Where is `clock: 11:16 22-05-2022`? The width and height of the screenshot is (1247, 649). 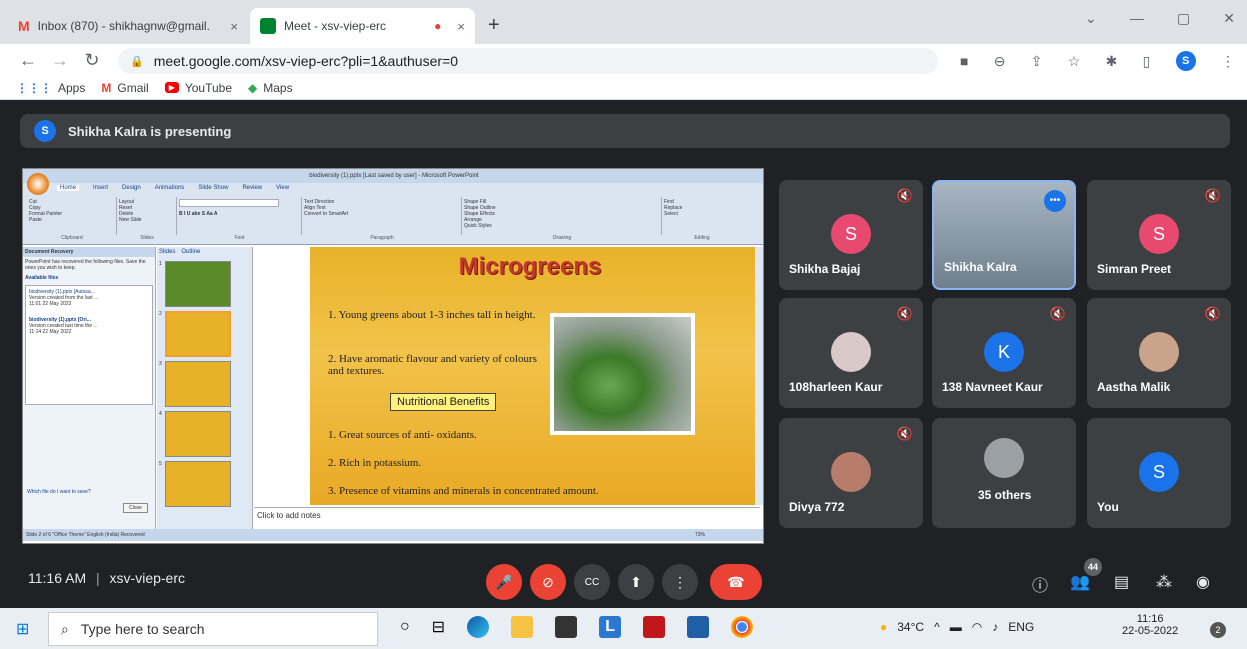 clock: 11:16 22-05-2022 is located at coordinates (1150, 625).